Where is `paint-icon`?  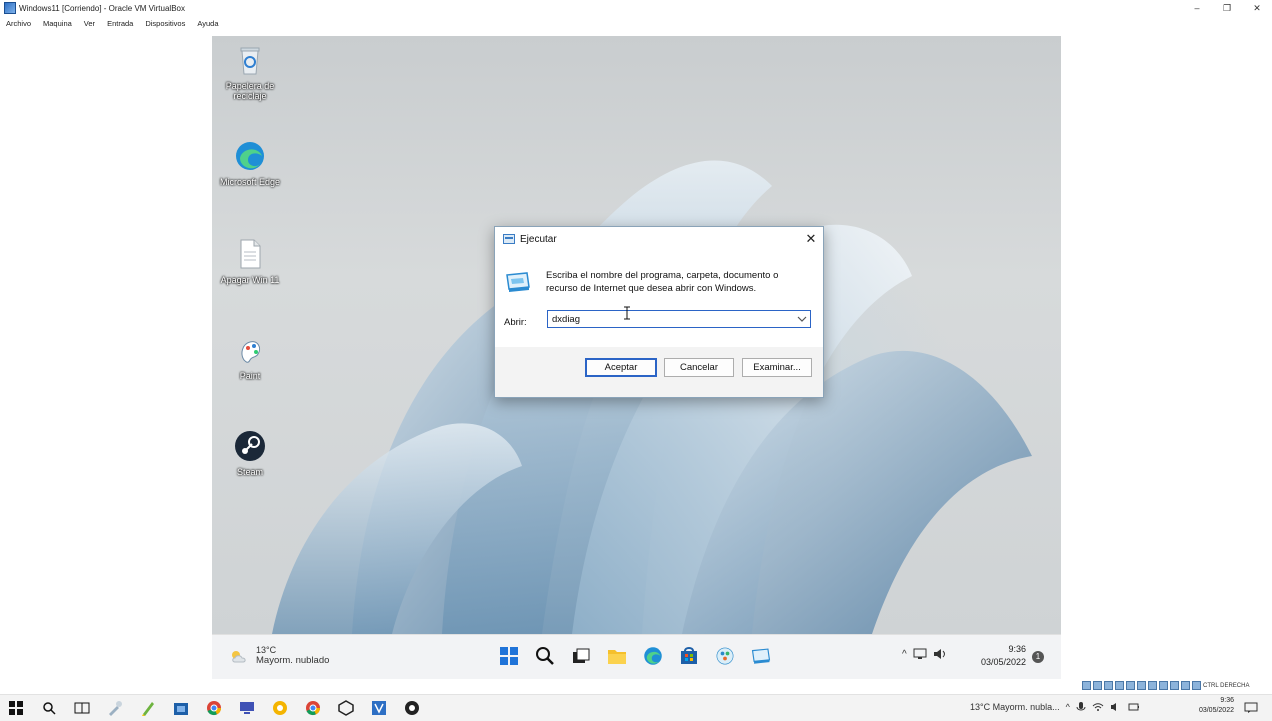
paint-icon is located at coordinates (251, 352).